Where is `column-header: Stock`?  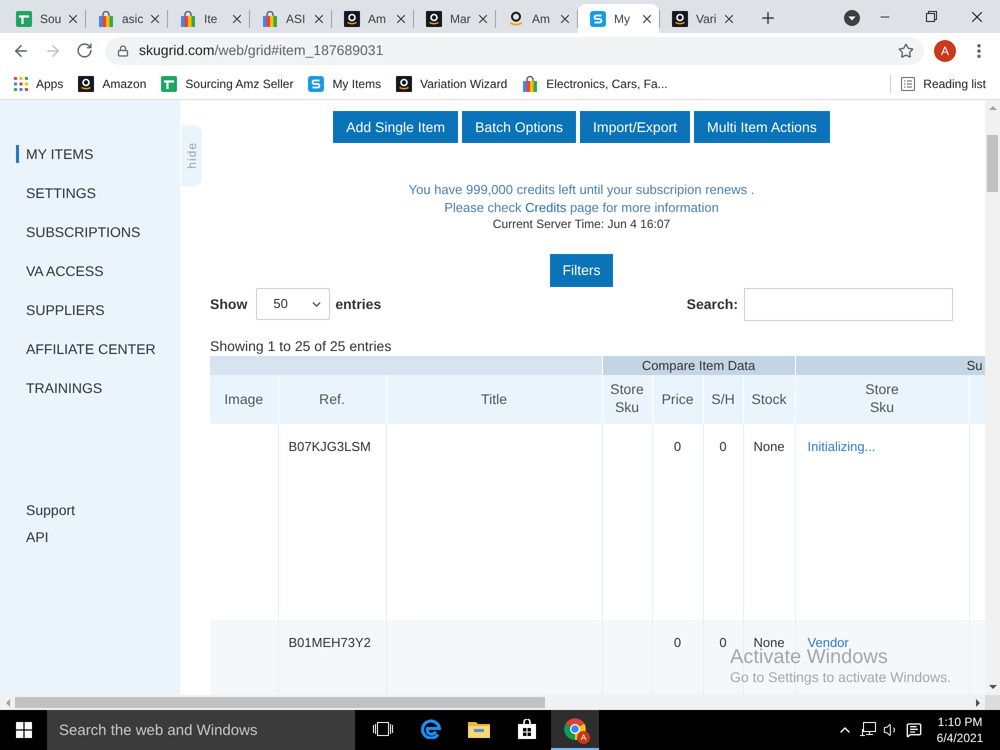 column-header: Stock is located at coordinates (769, 399).